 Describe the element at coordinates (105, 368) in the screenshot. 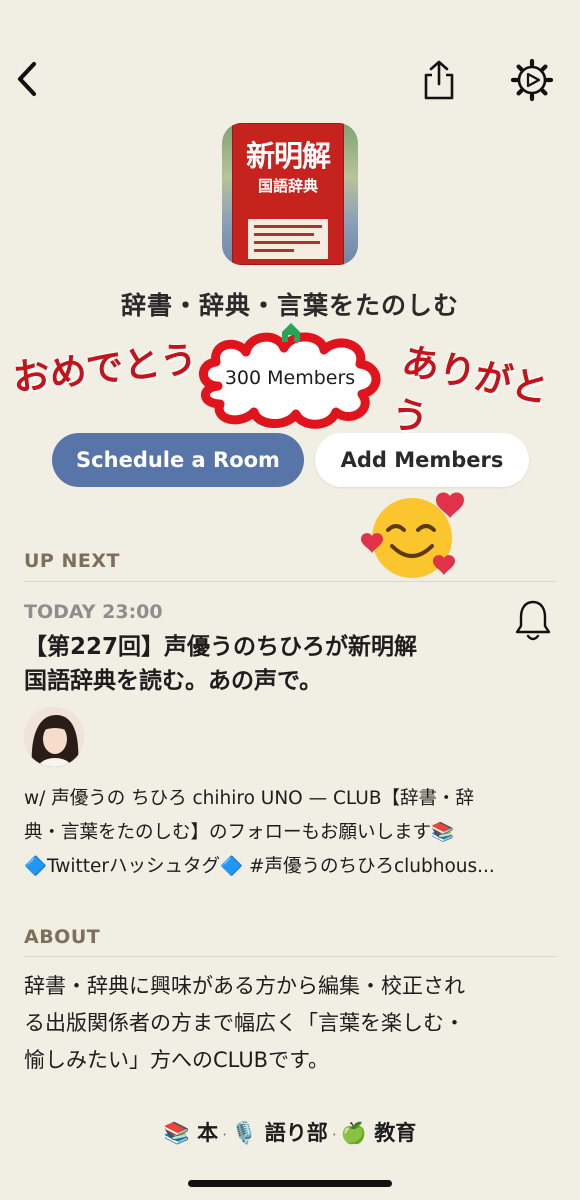

I see `celebration-text-left: おめでとう` at that location.